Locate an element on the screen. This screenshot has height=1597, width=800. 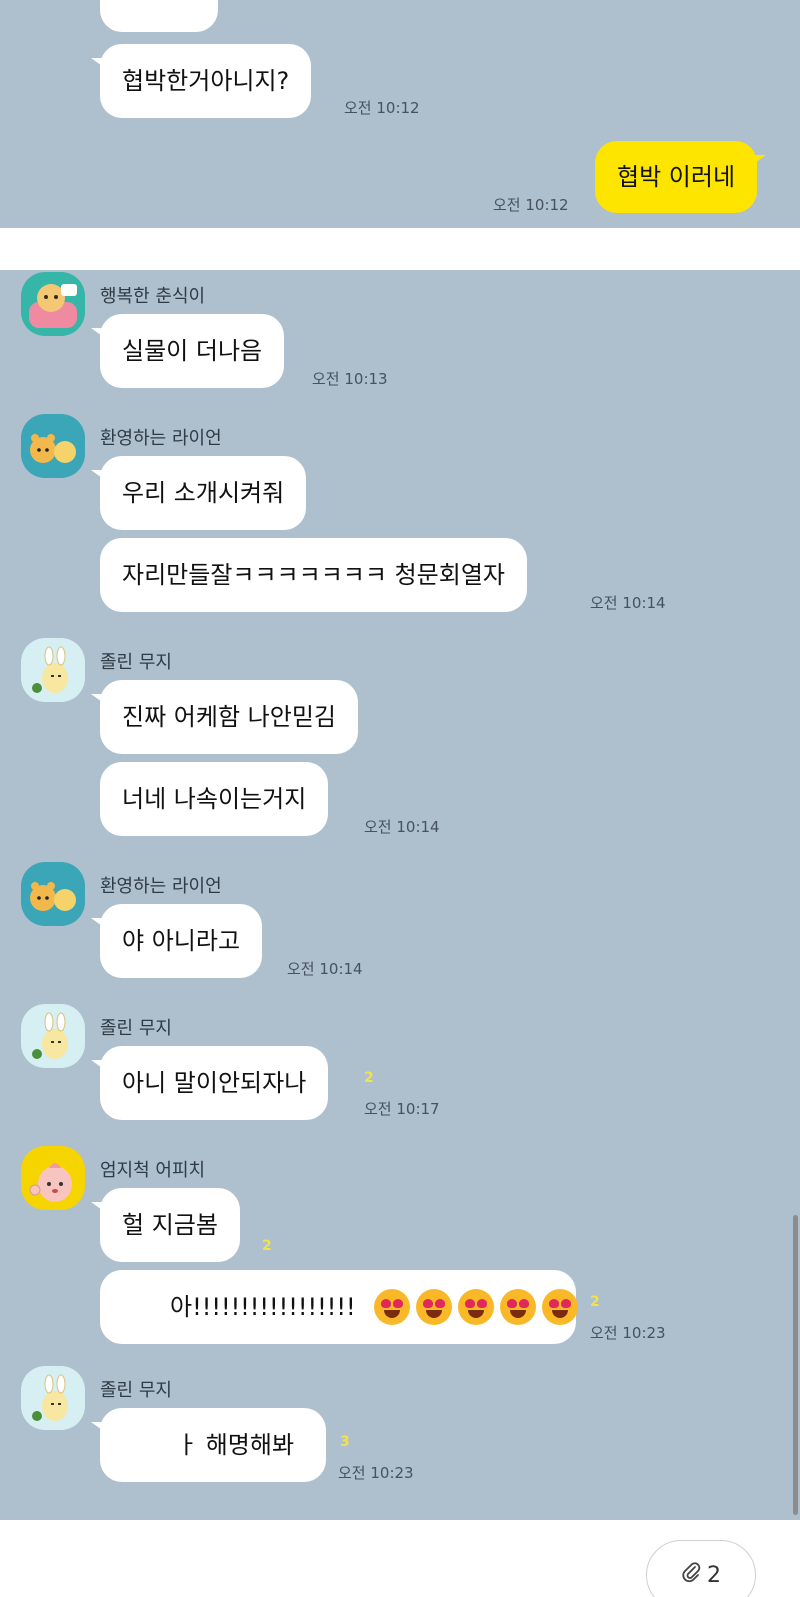
sent-message-bubble: 협박 이러네 is located at coordinates (681, 177).